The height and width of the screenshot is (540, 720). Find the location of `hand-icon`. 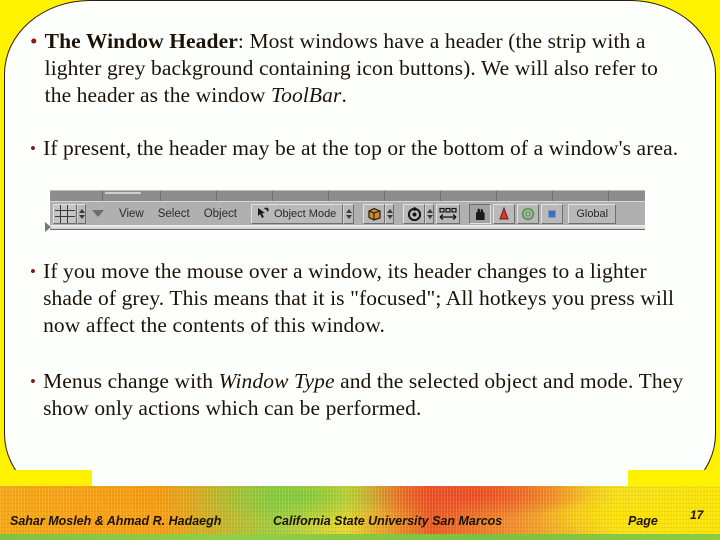

hand-icon is located at coordinates (480, 214).